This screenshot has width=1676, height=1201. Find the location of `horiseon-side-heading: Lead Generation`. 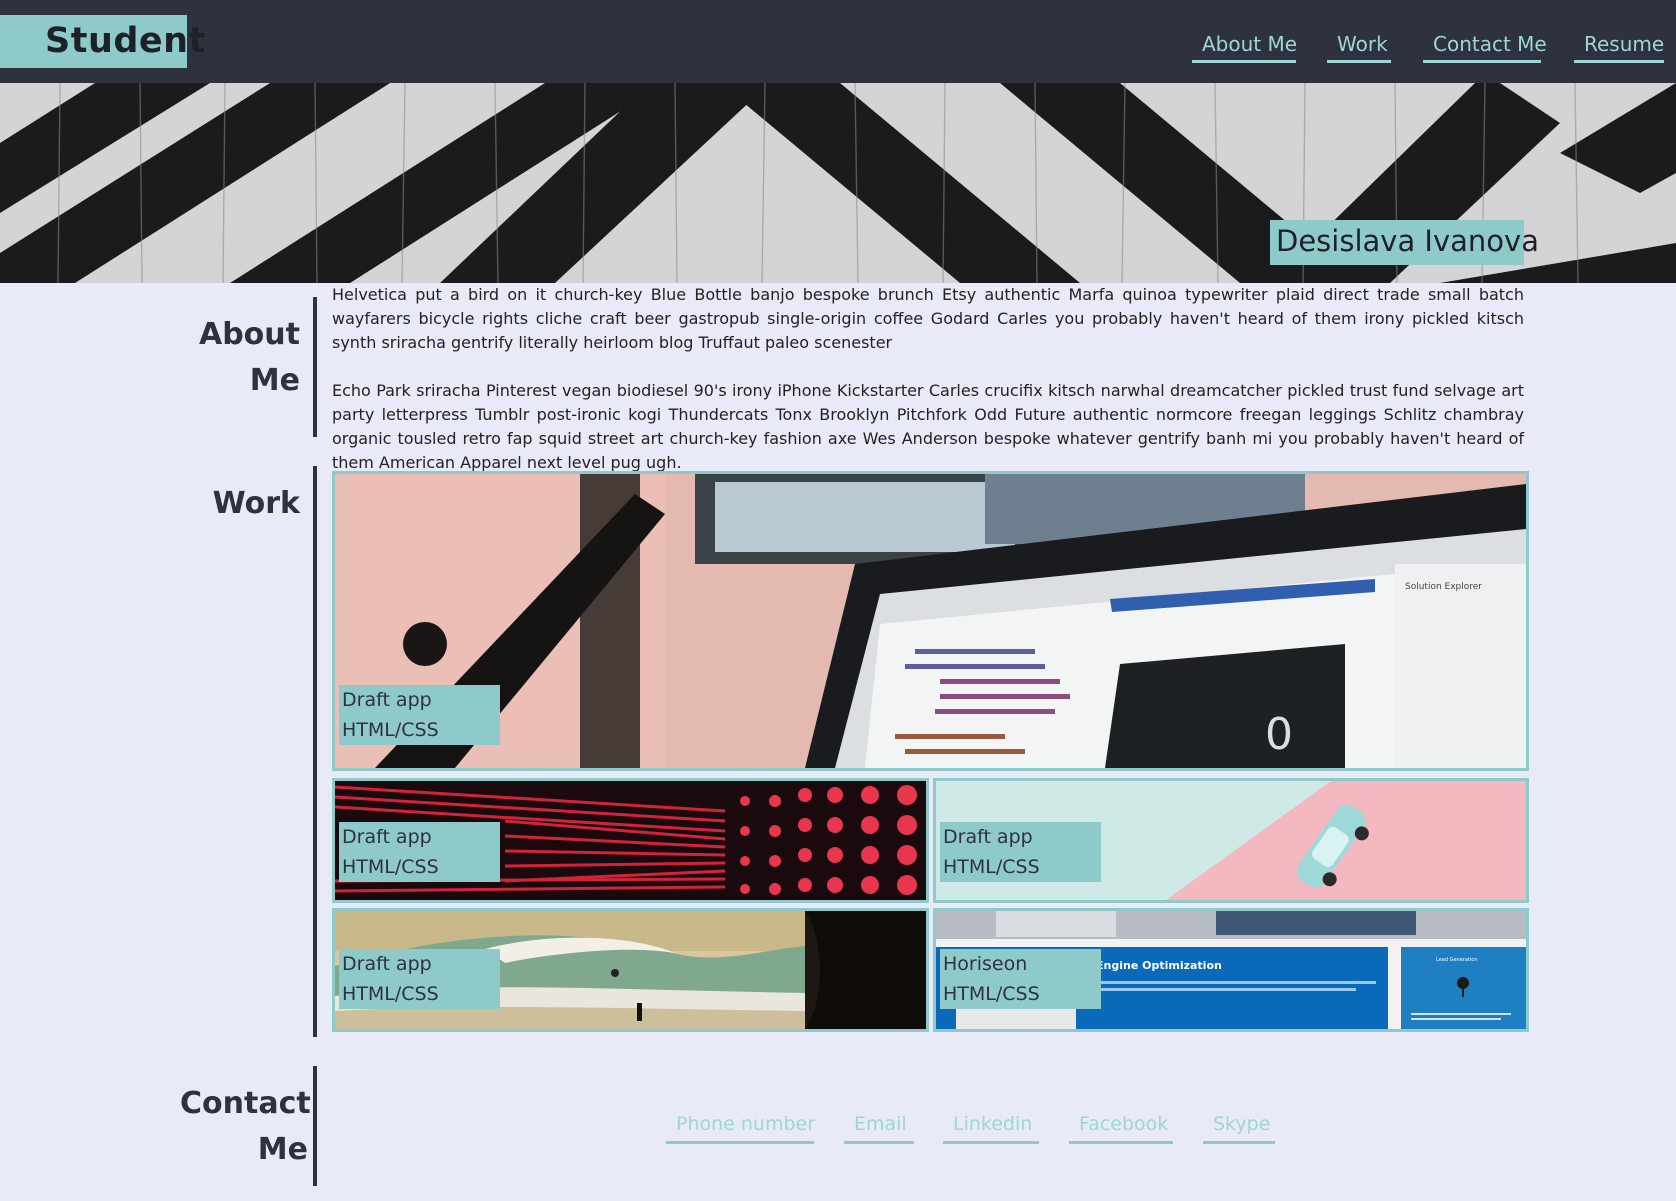

horiseon-side-heading: Lead Generation is located at coordinates (1457, 960).